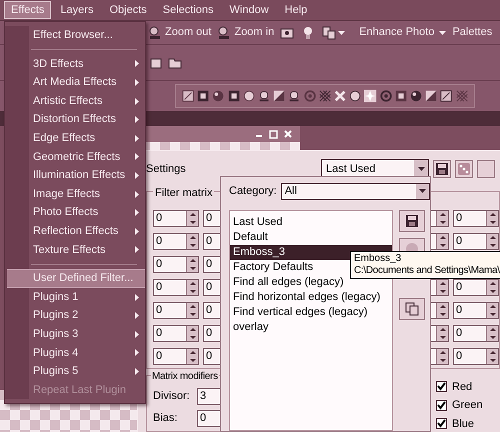 The height and width of the screenshot is (432, 500). I want to click on menu-item: Texture Effects, so click(76, 250).